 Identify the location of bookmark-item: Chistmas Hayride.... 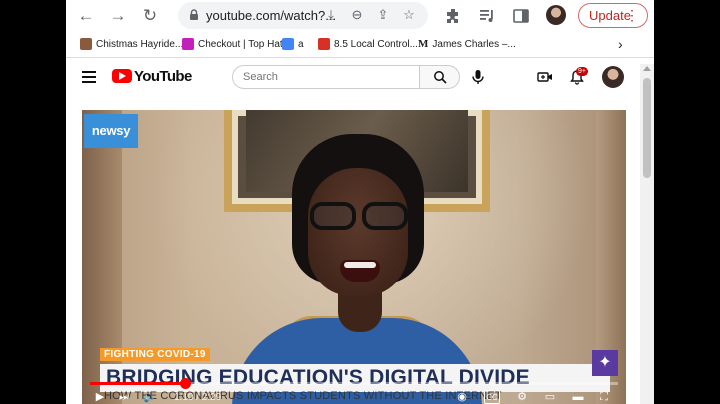
(131, 44).